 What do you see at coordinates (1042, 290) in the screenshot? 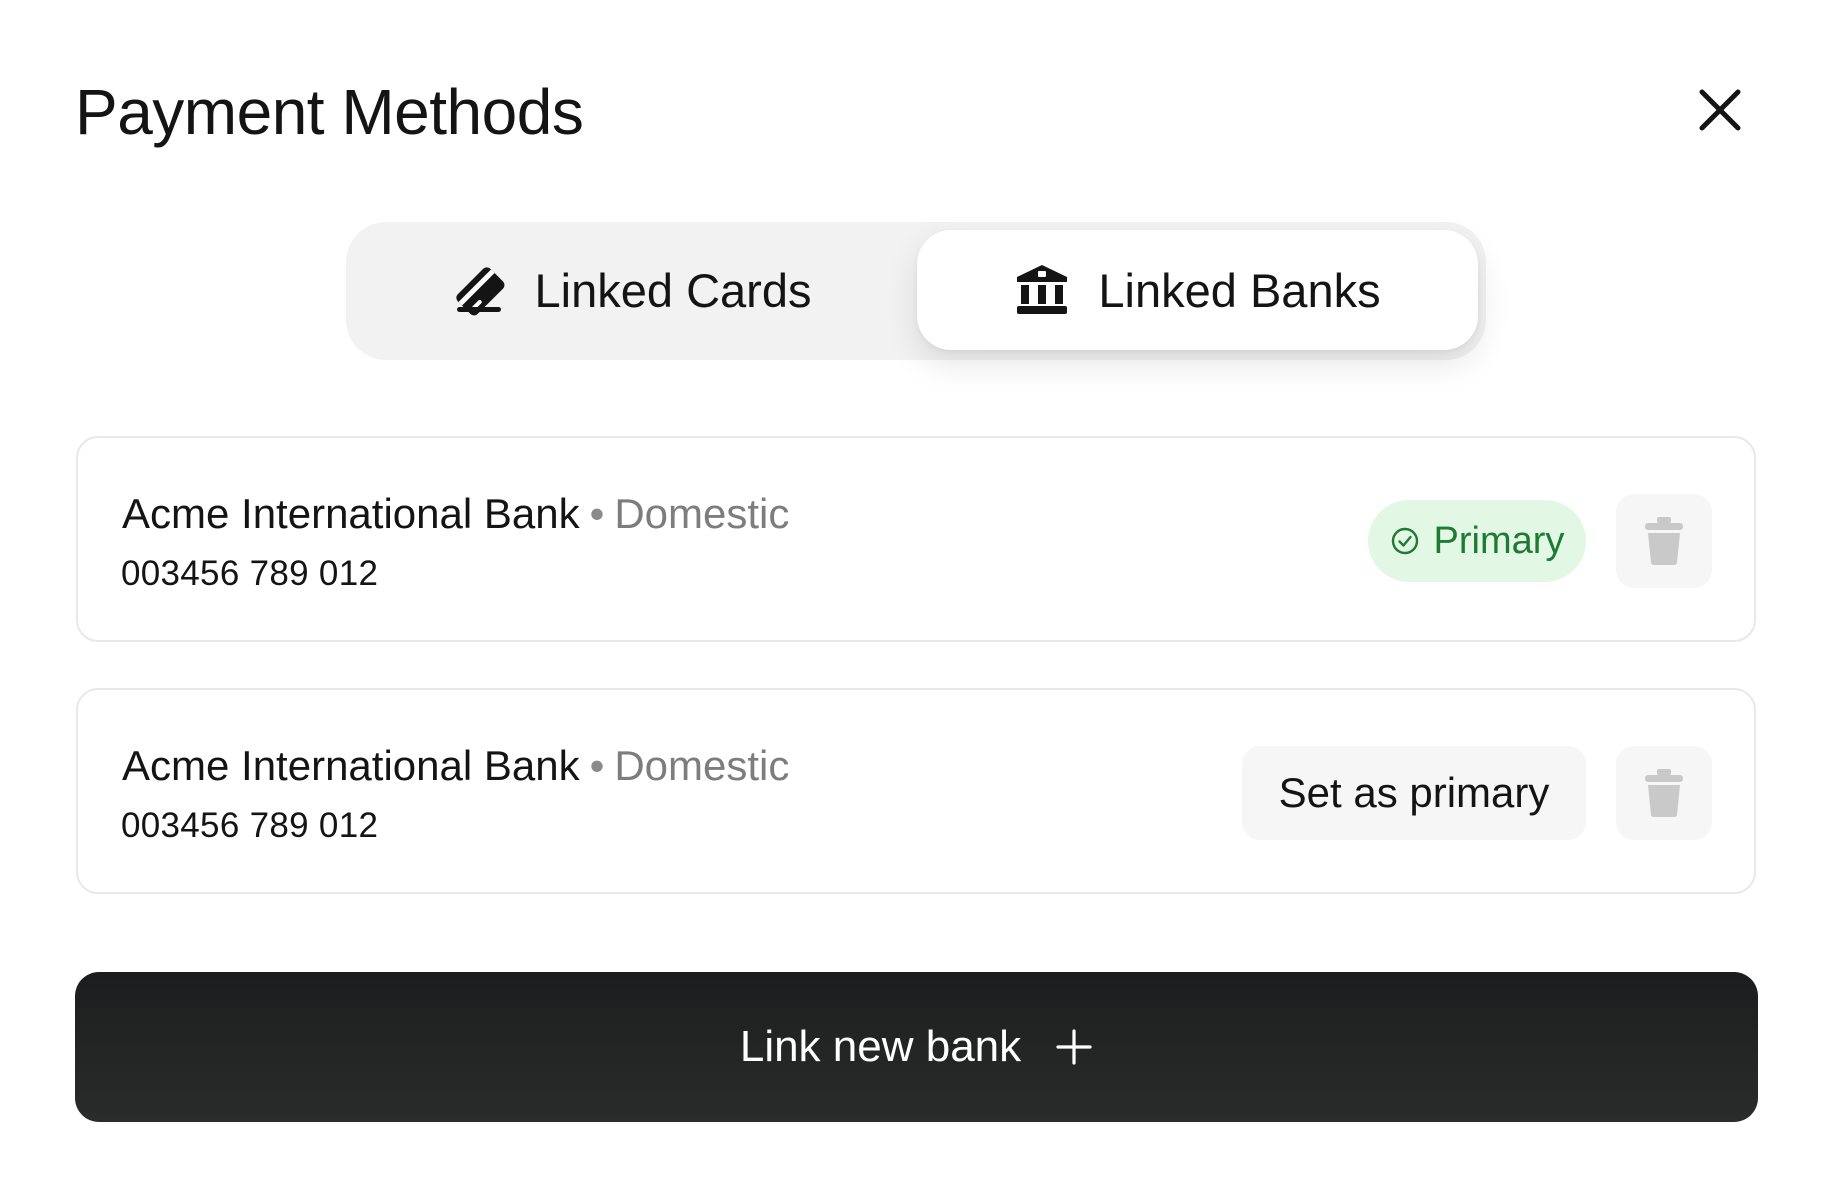
I see `bank-icon` at bounding box center [1042, 290].